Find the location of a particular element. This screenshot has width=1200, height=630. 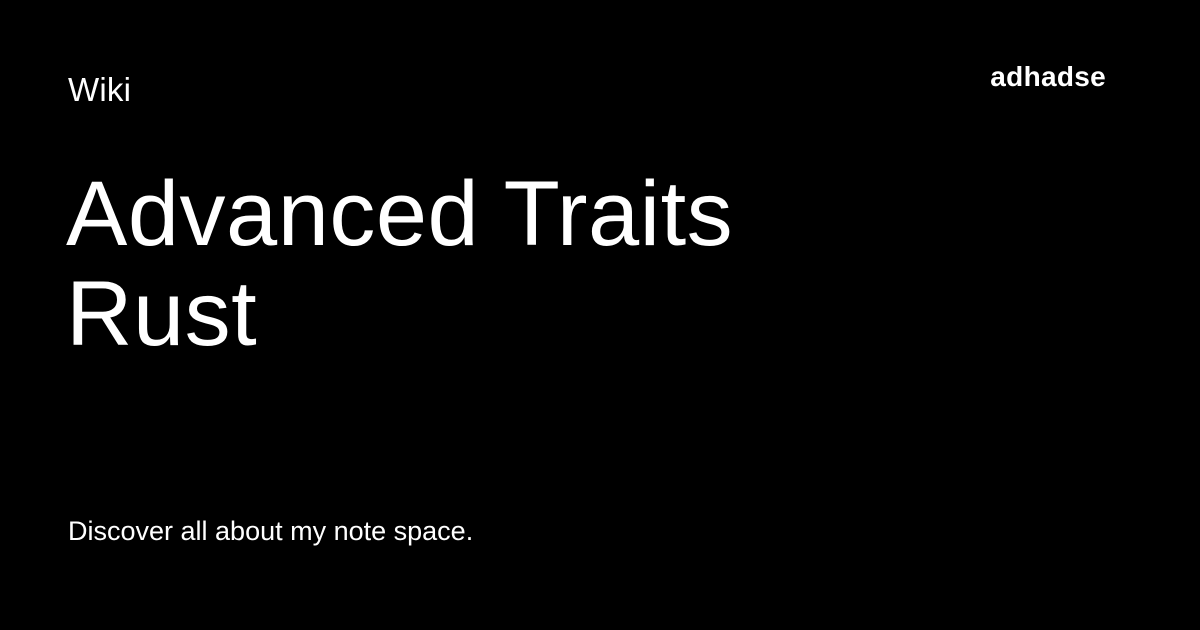

section-label: Wiki is located at coordinates (100, 89).